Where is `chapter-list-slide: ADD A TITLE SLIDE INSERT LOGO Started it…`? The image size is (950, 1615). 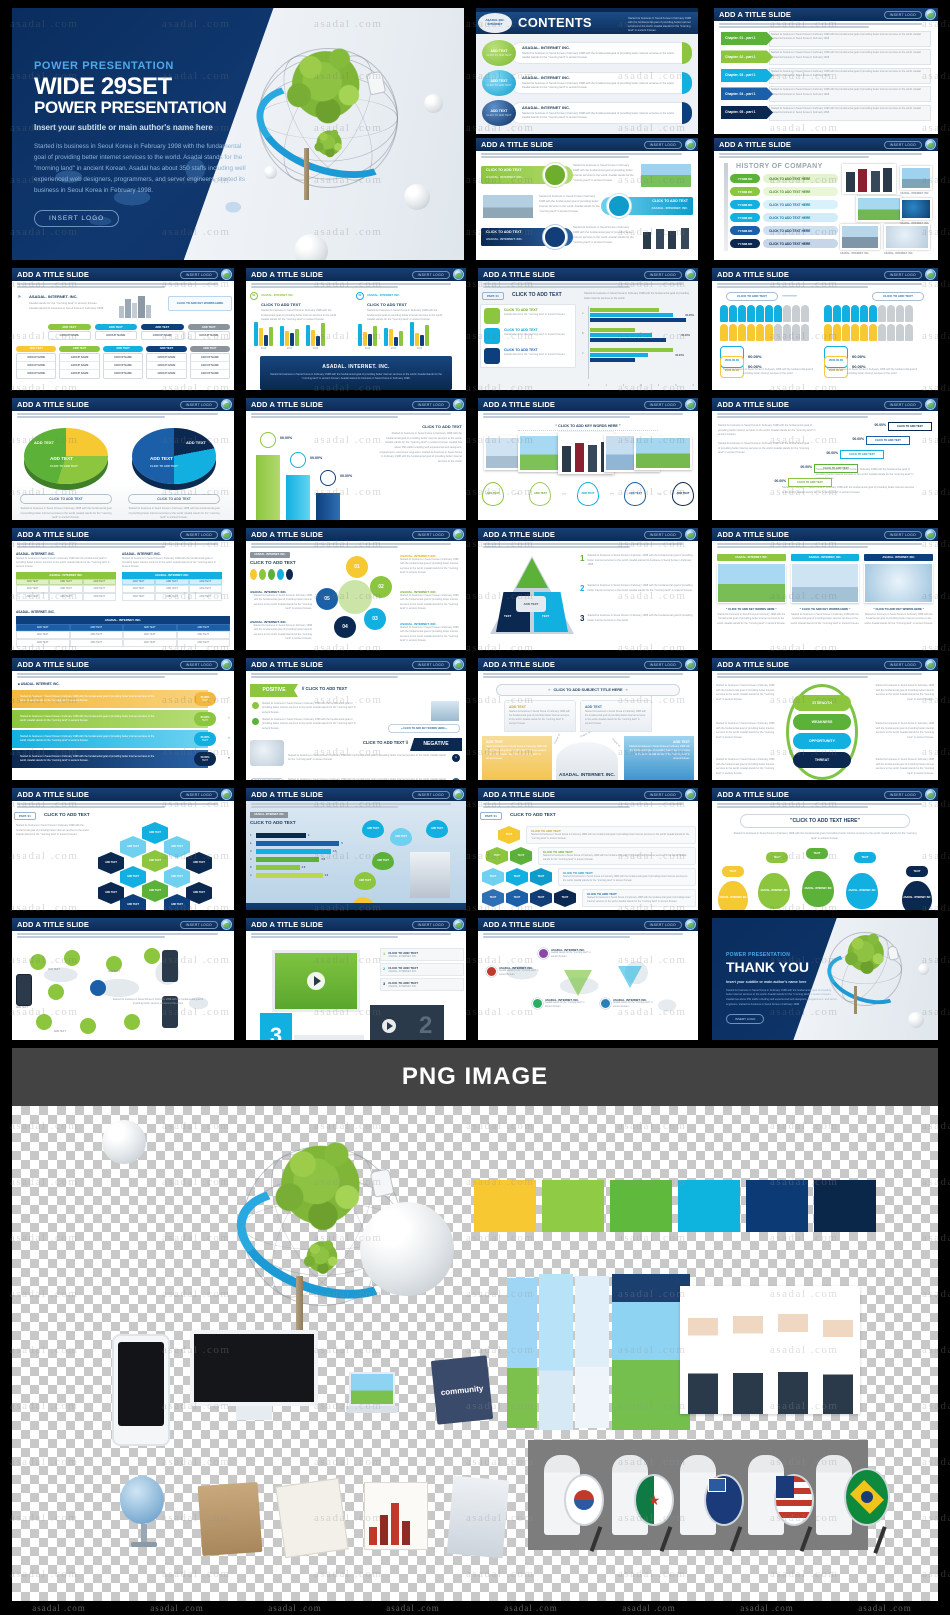 chapter-list-slide: ADD A TITLE SLIDE INSERT LOGO Started it… is located at coordinates (826, 71).